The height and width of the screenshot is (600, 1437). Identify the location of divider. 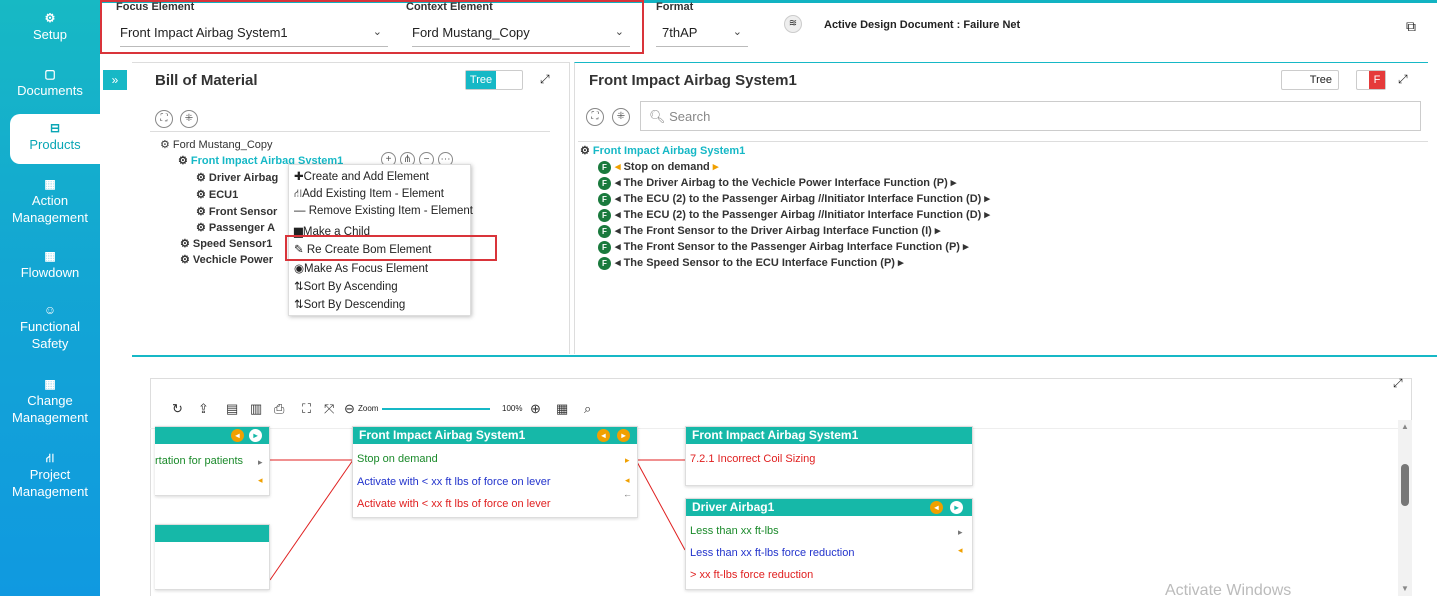
(1003, 141).